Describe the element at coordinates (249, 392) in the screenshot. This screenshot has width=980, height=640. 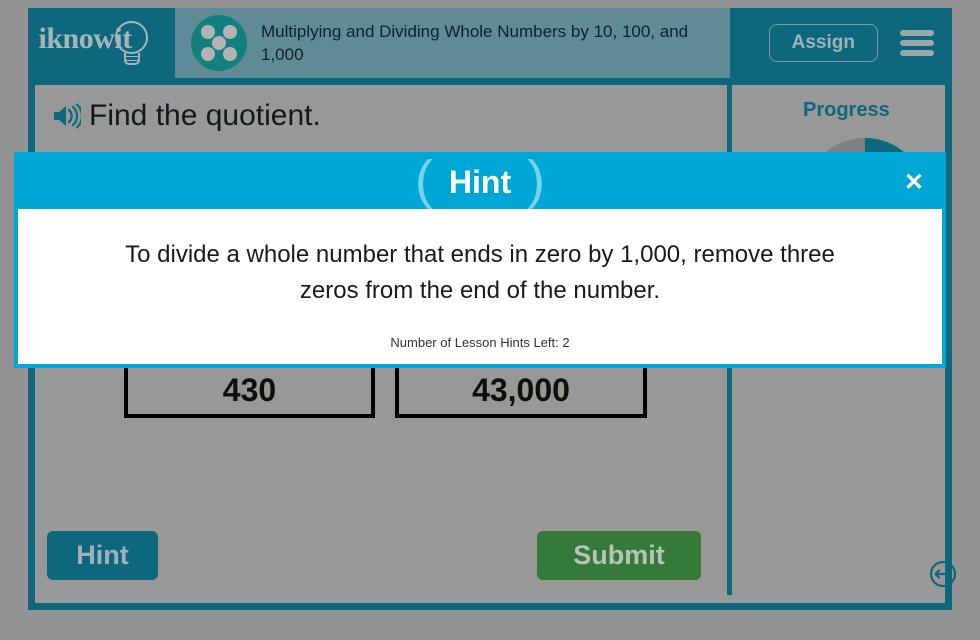
I see `answer-choice: 430` at that location.